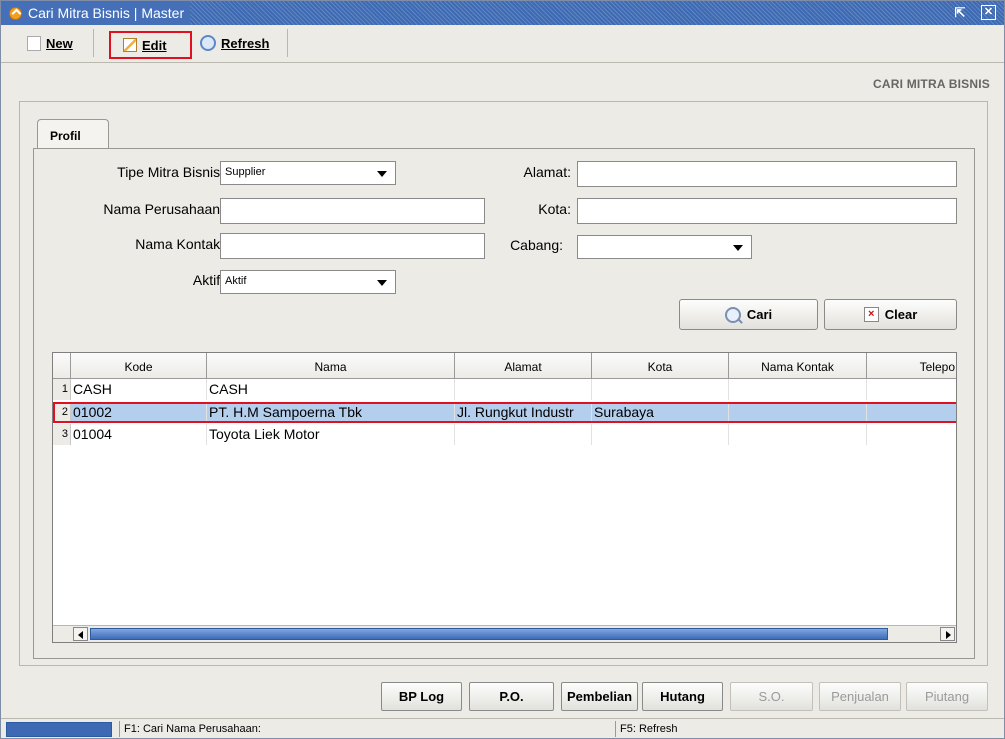  I want to click on alamat-label: Alamat:, so click(547, 172).